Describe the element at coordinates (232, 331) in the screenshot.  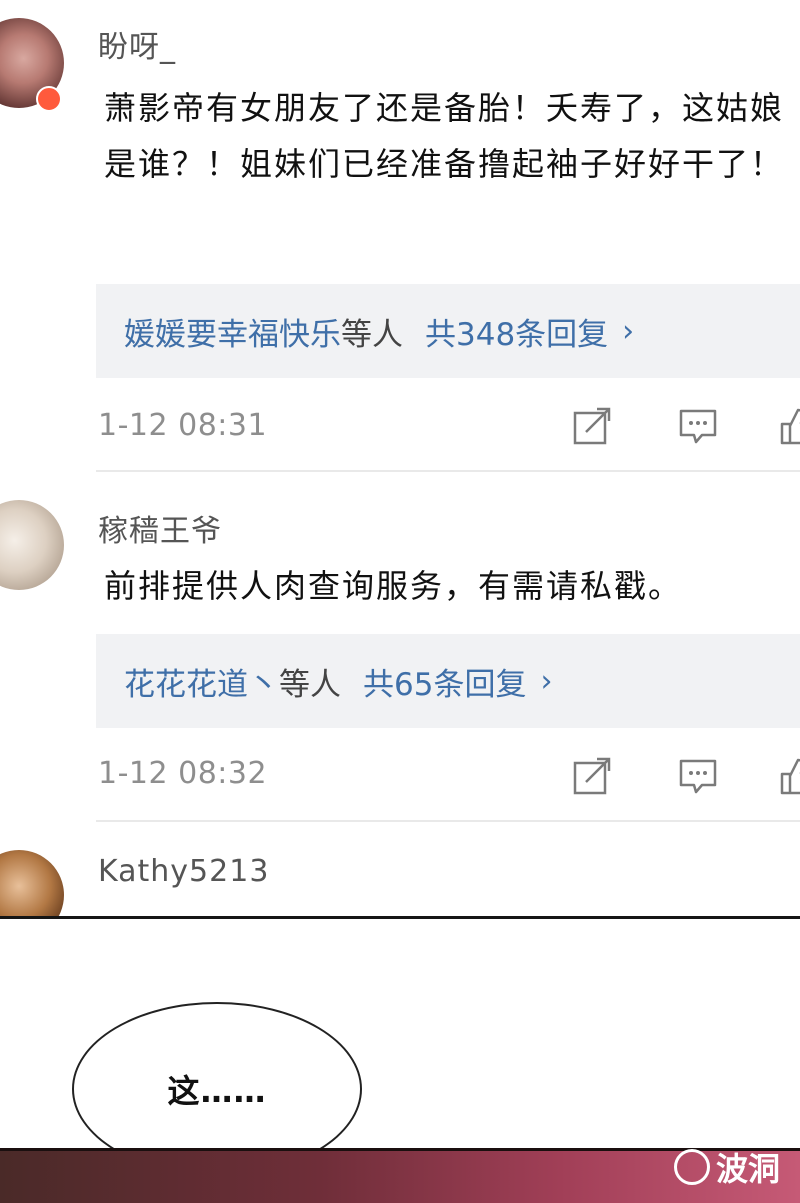
I see `reply-users: 媛媛要幸福快乐` at that location.